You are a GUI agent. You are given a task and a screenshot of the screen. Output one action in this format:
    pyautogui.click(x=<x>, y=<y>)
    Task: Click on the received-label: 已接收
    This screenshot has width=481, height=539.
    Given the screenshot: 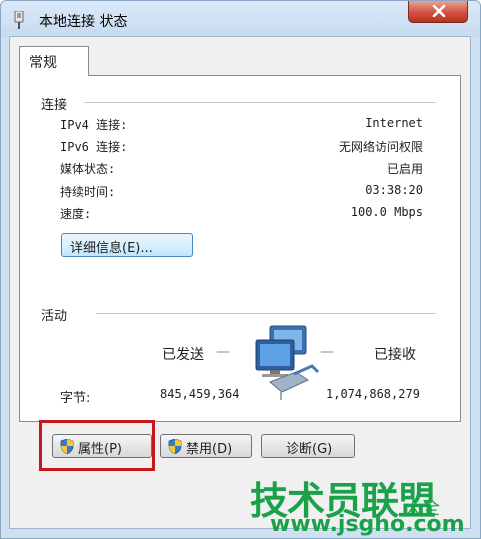 What is the action you would take?
    pyautogui.click(x=395, y=355)
    